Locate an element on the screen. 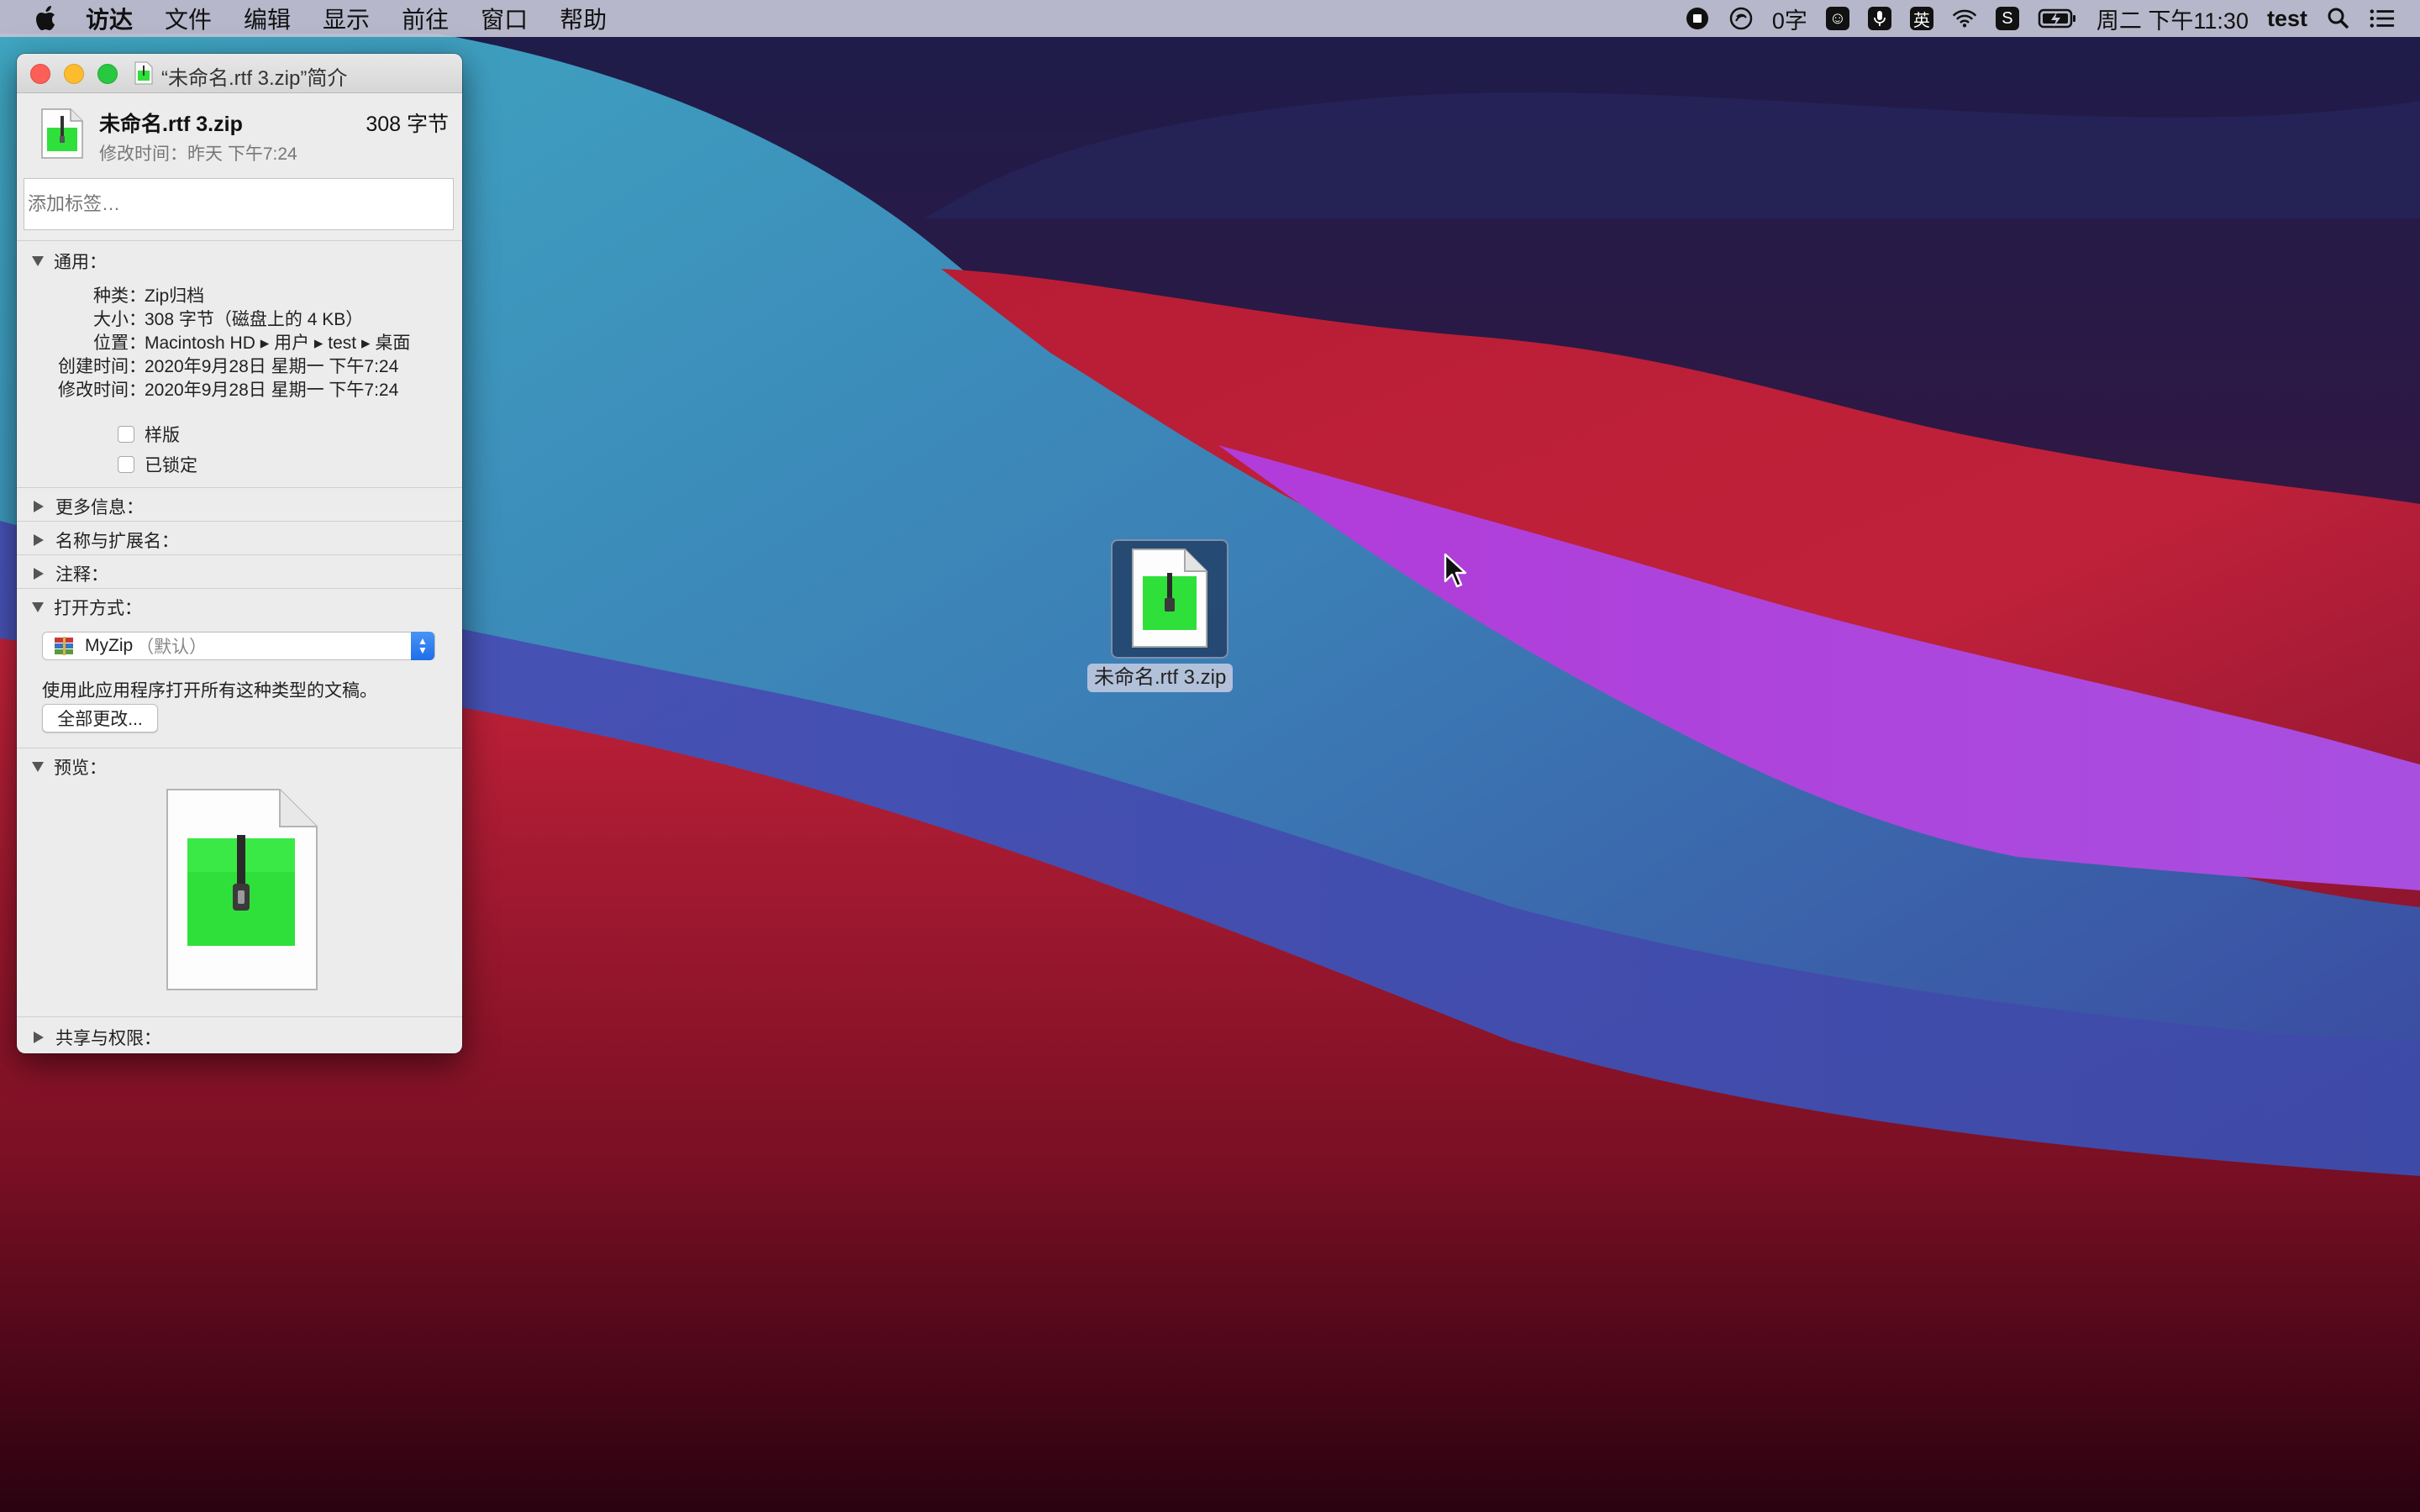 The width and height of the screenshot is (2420, 1512). open-with-note: 使用此应用程序打开所有这种类型的文稿。 is located at coordinates (210, 691).